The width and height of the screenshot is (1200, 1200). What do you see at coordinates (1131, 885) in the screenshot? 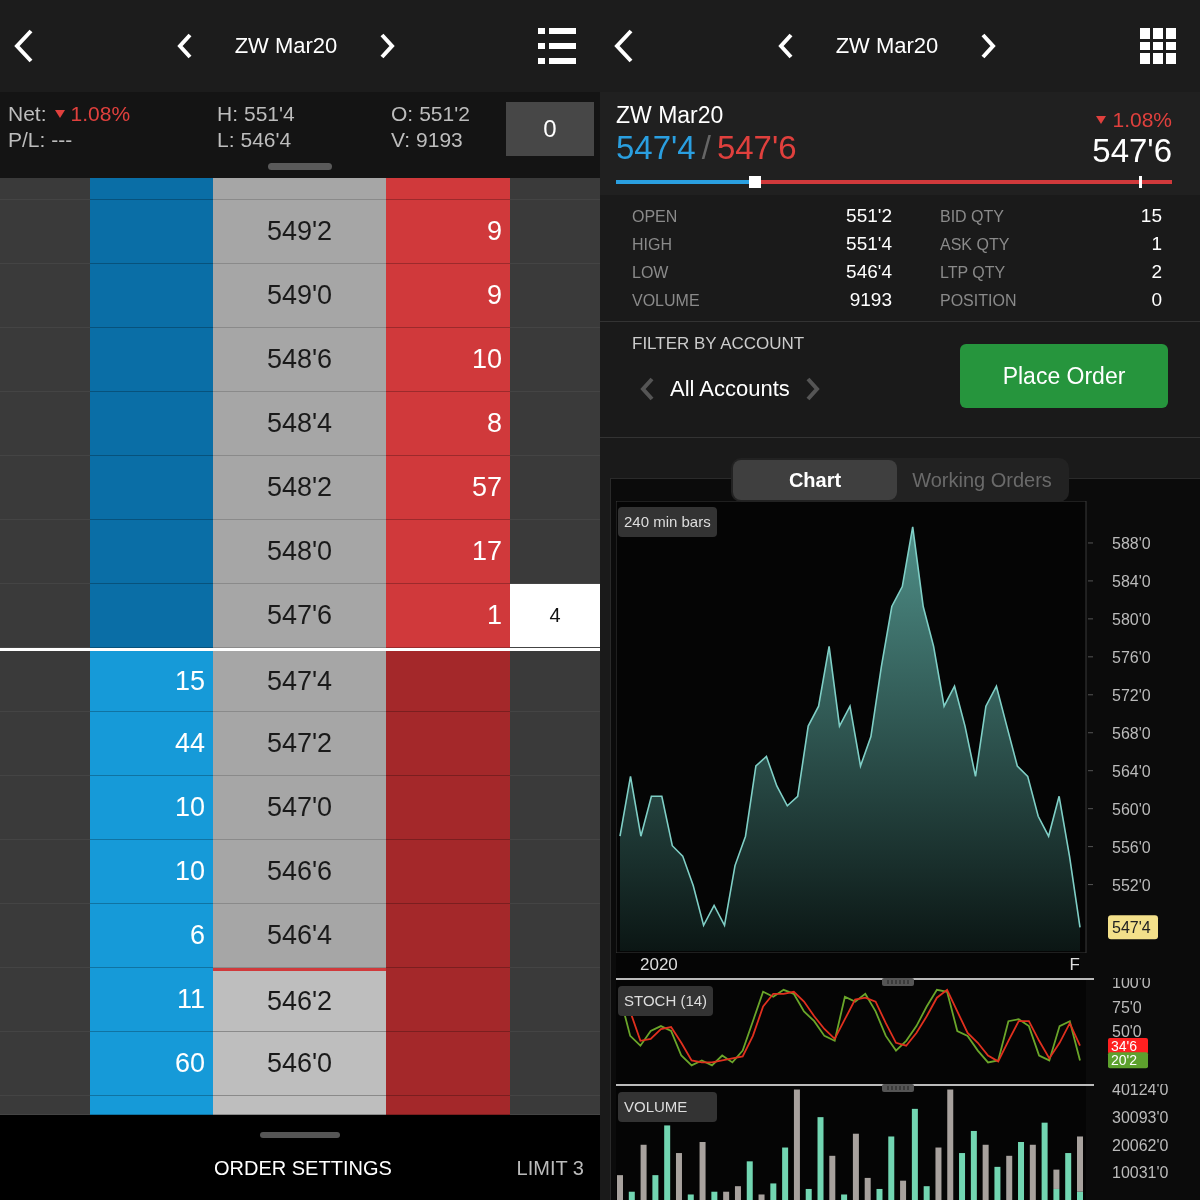
I see `axis-label: 552'0` at bounding box center [1131, 885].